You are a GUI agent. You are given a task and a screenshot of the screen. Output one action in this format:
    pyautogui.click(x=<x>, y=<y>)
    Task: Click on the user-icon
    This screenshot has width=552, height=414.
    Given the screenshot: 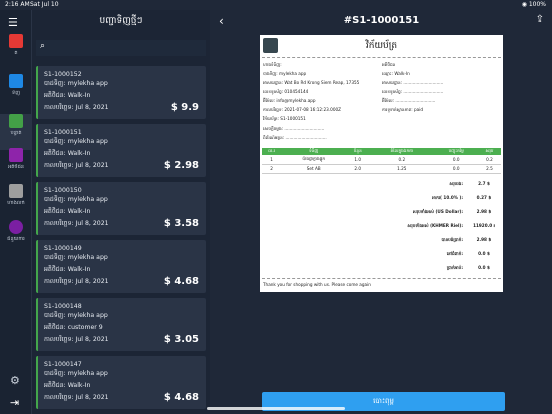 What is the action you would take?
    pyautogui.click(x=16, y=155)
    